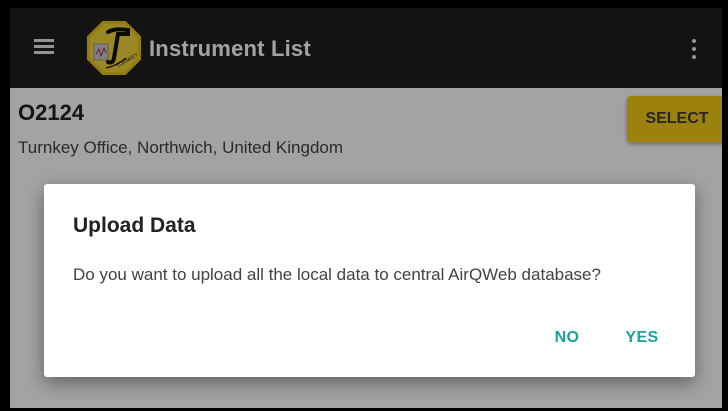  What do you see at coordinates (567, 338) in the screenshot?
I see `no-button: NO` at bounding box center [567, 338].